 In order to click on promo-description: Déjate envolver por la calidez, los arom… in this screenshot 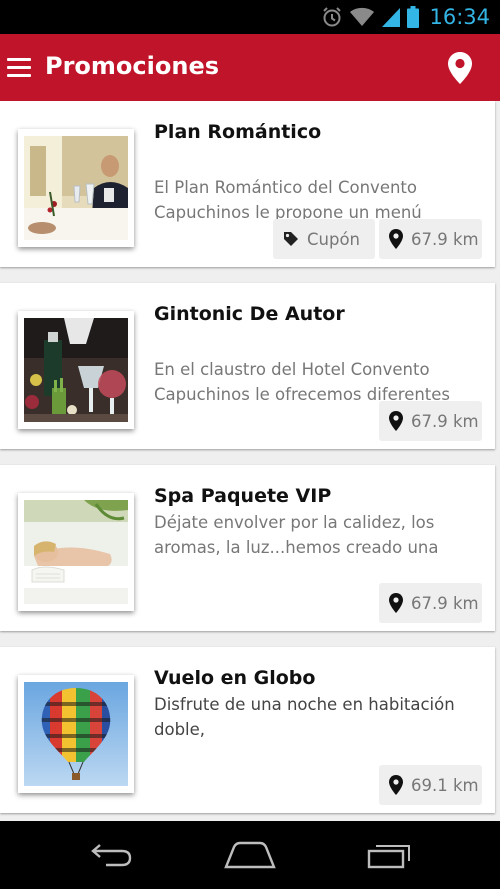, I will do `click(296, 535)`.